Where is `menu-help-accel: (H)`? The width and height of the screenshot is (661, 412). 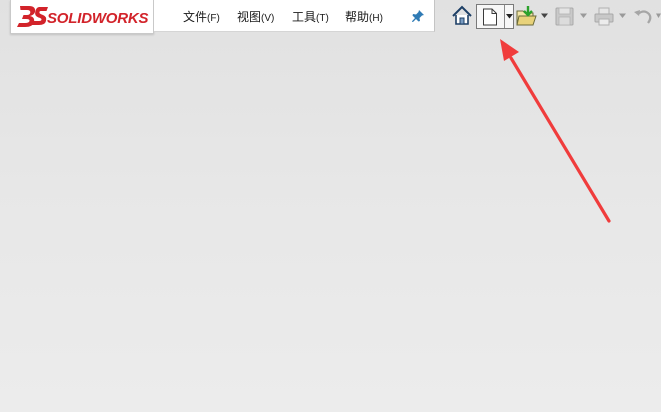
menu-help-accel: (H) is located at coordinates (376, 18).